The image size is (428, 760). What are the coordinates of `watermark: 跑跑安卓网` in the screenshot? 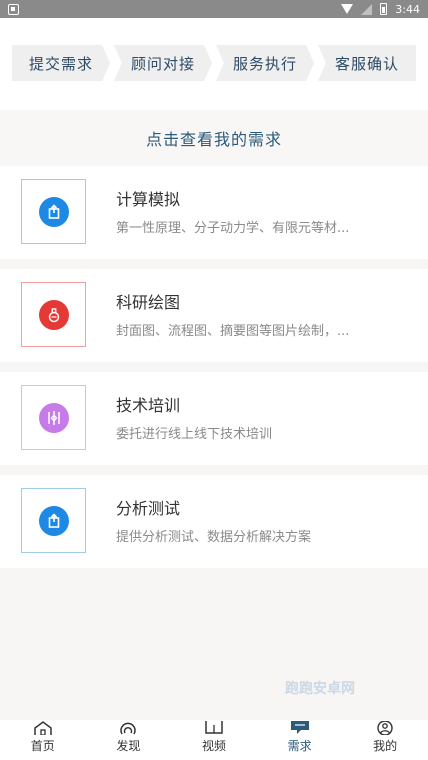 It's located at (320, 689).